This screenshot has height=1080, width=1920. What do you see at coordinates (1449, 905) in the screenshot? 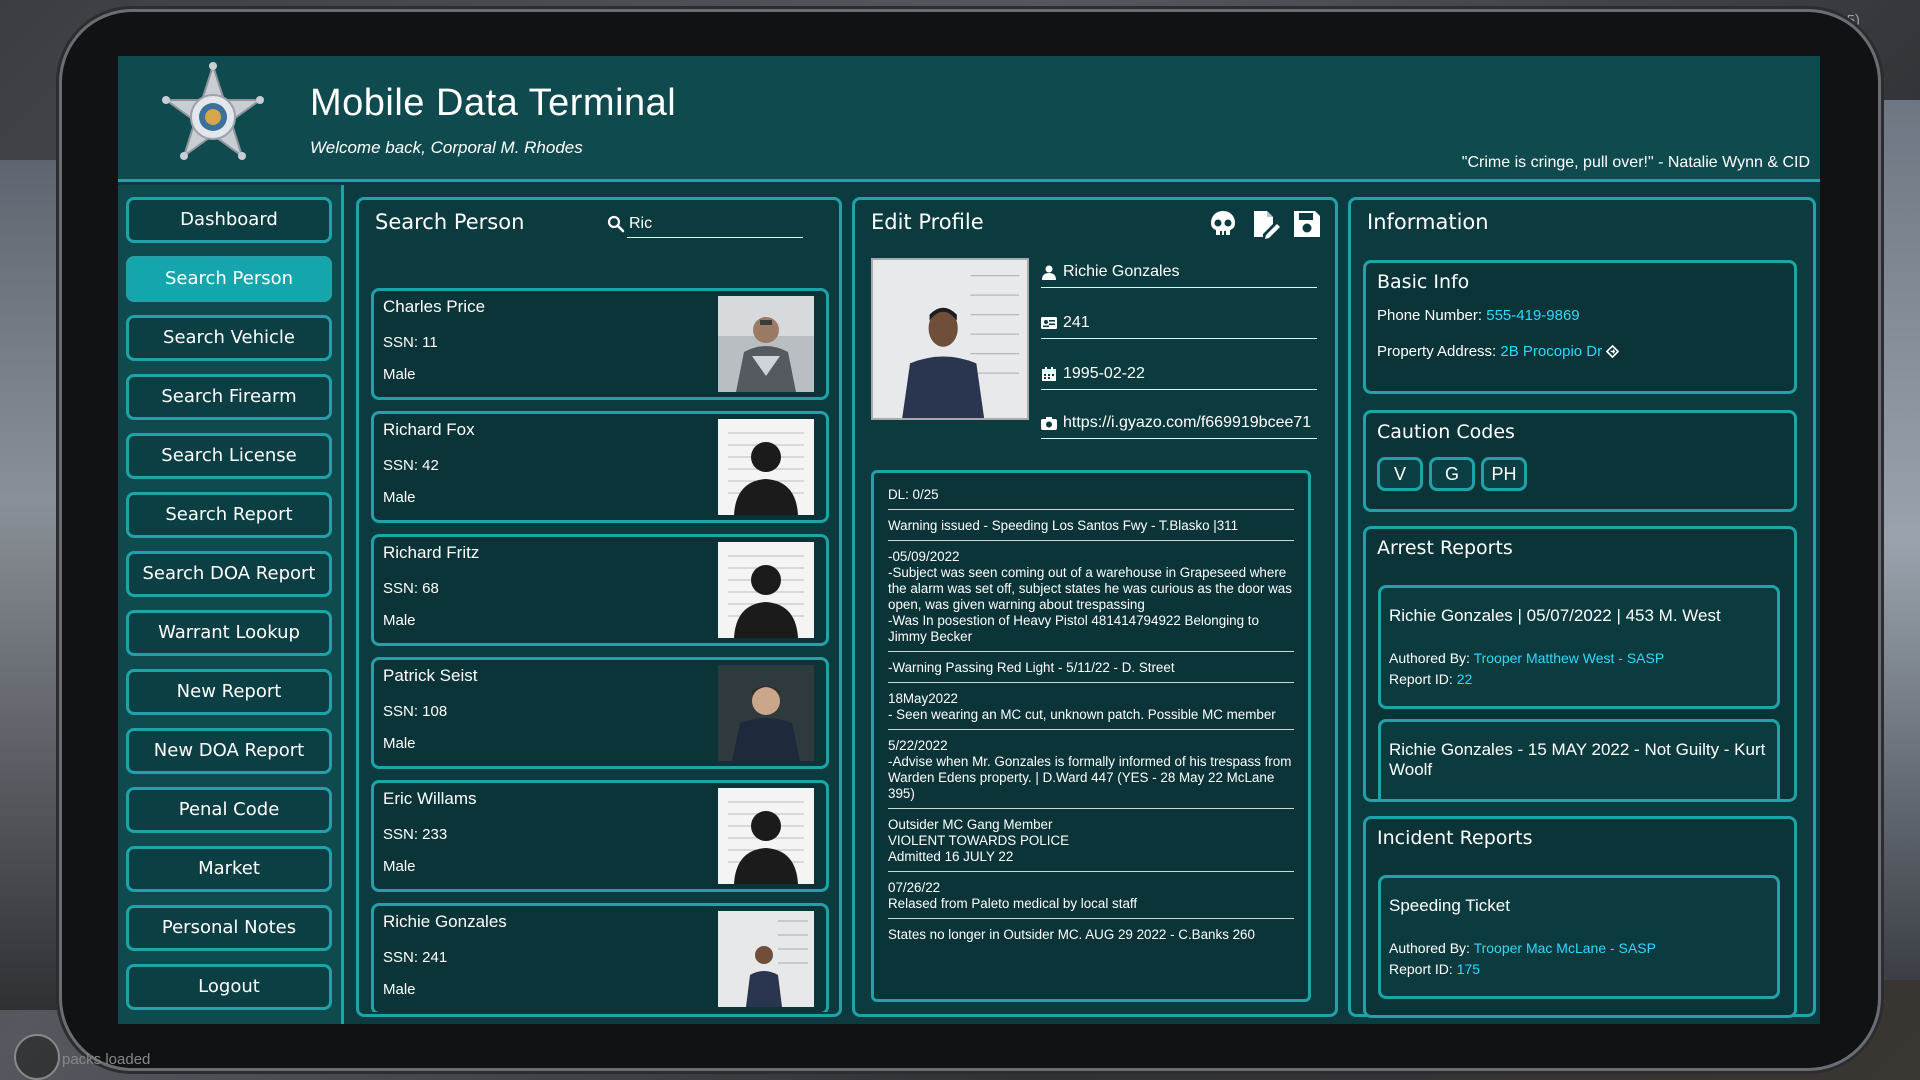
I see `report-title: Speeding Ticket` at bounding box center [1449, 905].